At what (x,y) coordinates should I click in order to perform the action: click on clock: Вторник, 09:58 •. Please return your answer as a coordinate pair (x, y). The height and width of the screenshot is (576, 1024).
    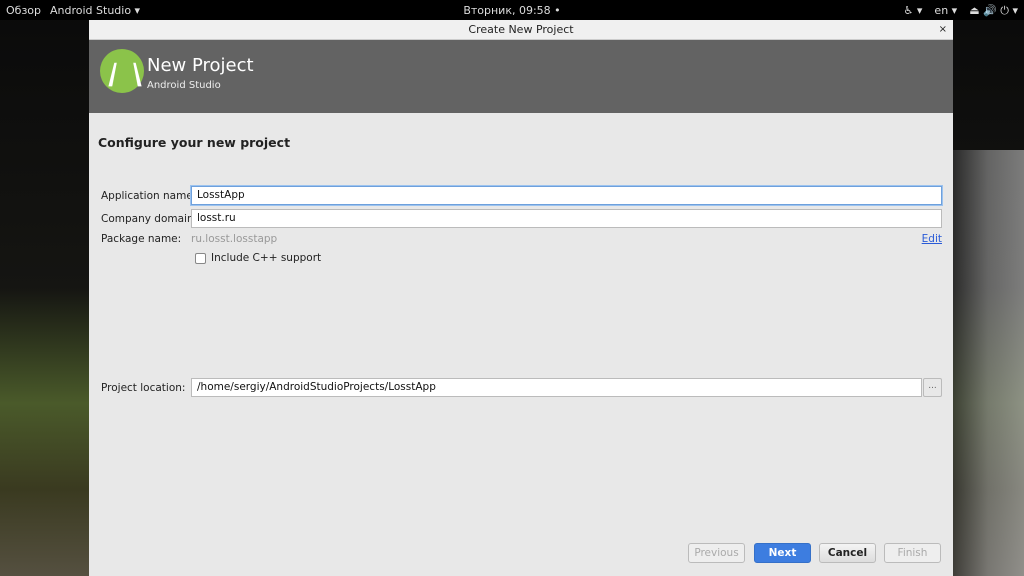
    Looking at the image, I should click on (512, 10).